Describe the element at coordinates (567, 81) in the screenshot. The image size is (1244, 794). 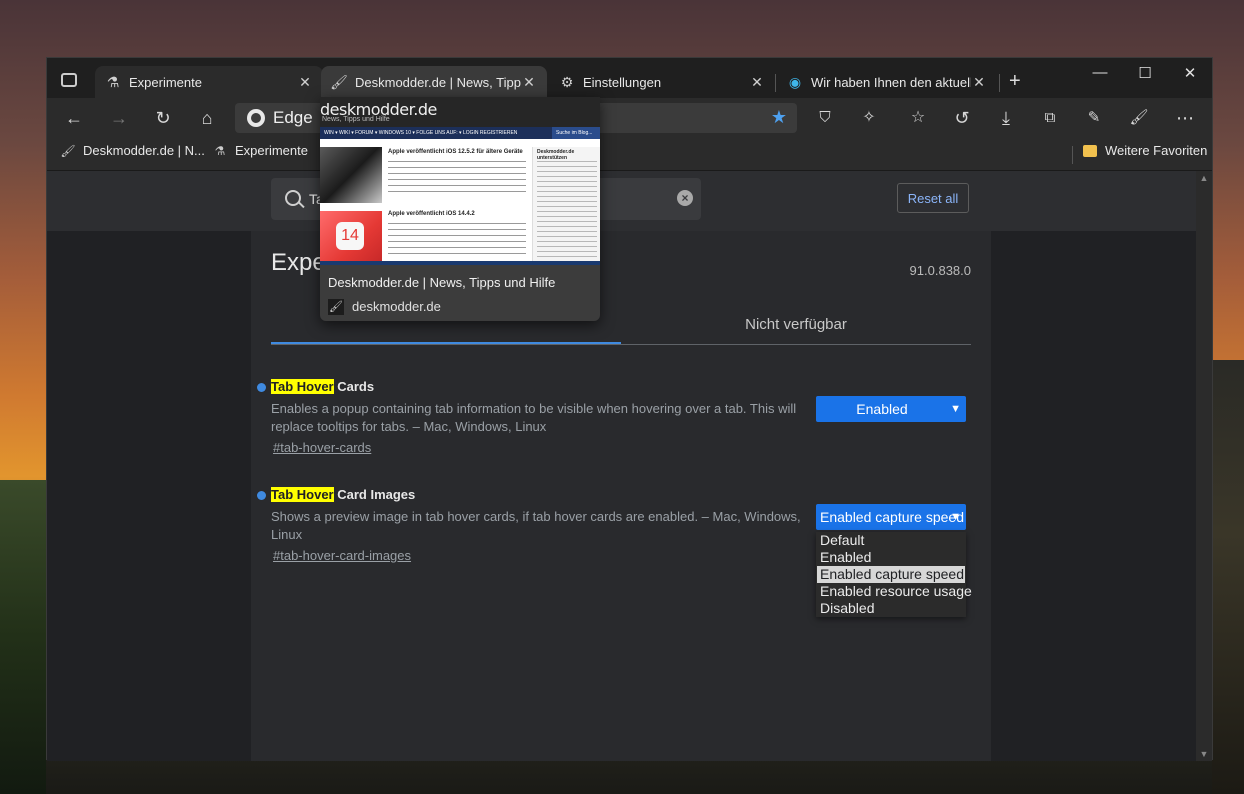
I see `gear-icon: ⚙` at that location.